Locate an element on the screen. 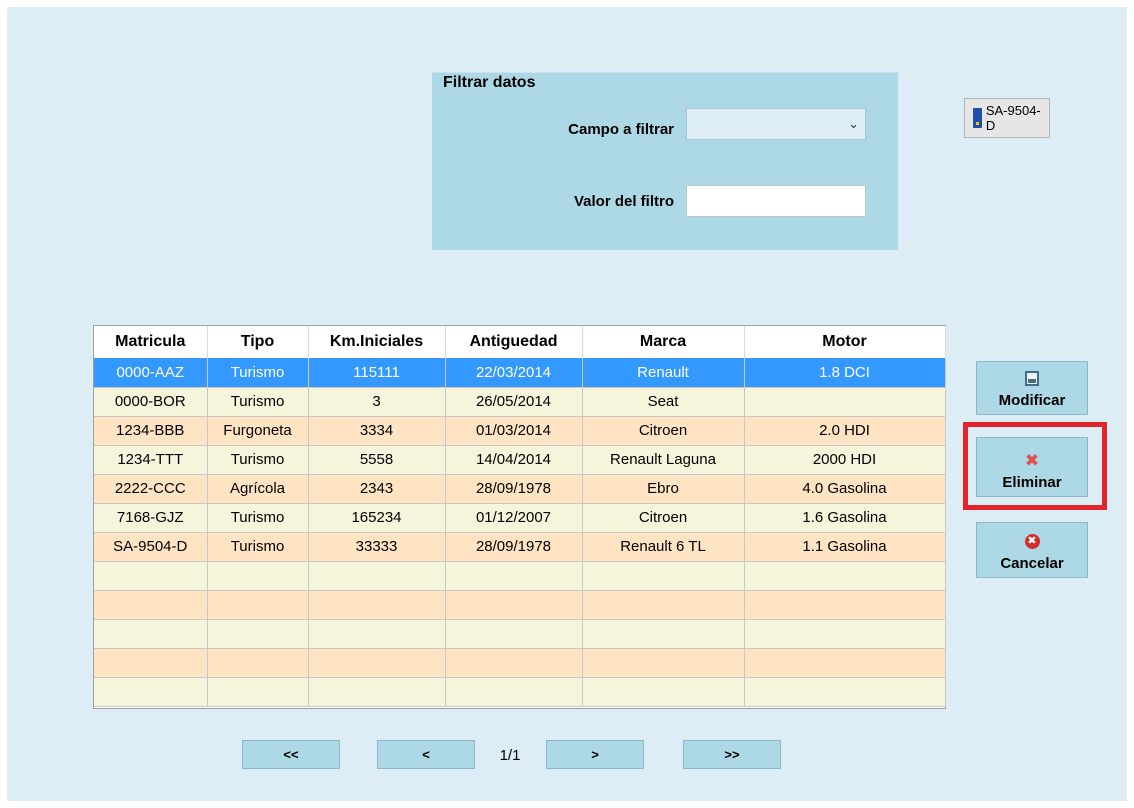 This screenshot has height=808, width=1134. grid-column-header: Matricula is located at coordinates (151, 342).